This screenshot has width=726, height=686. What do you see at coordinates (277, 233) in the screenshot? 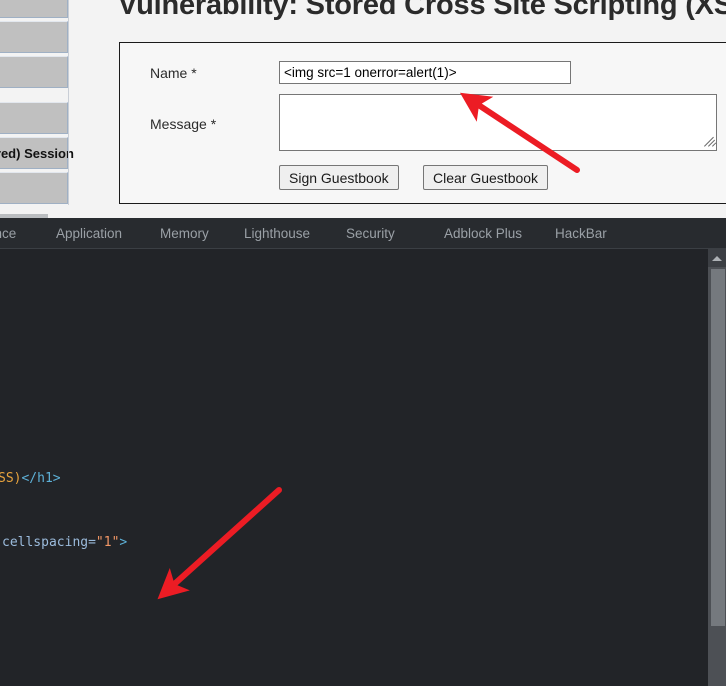
I see `tab-lighthouse: Lighthouse` at bounding box center [277, 233].